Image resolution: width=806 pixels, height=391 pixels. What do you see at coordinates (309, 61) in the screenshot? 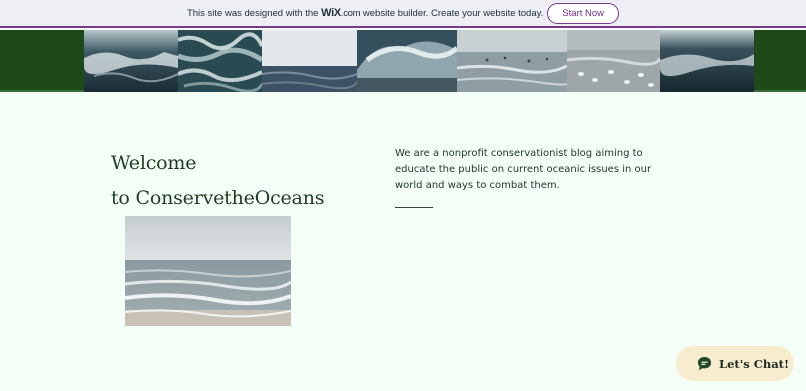
I see `sea-horizon-photo` at bounding box center [309, 61].